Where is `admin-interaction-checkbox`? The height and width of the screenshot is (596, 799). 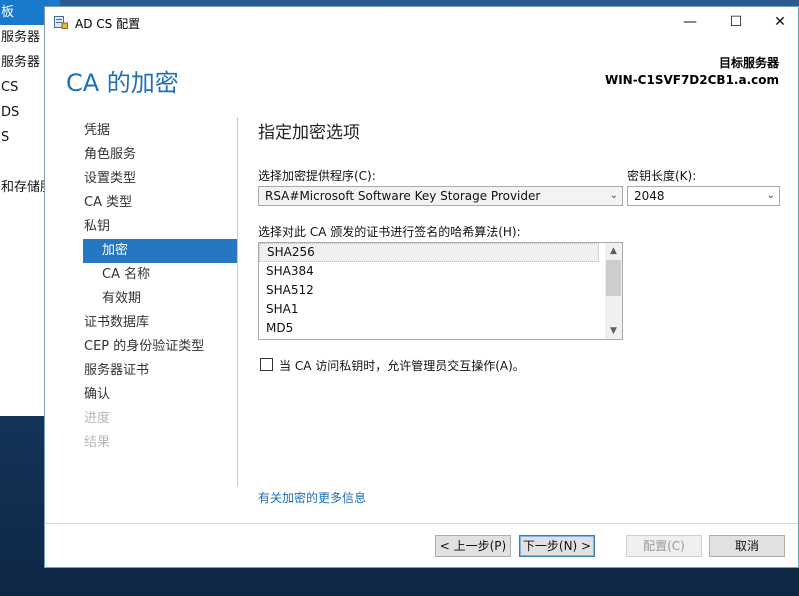
admin-interaction-checkbox is located at coordinates (266, 364).